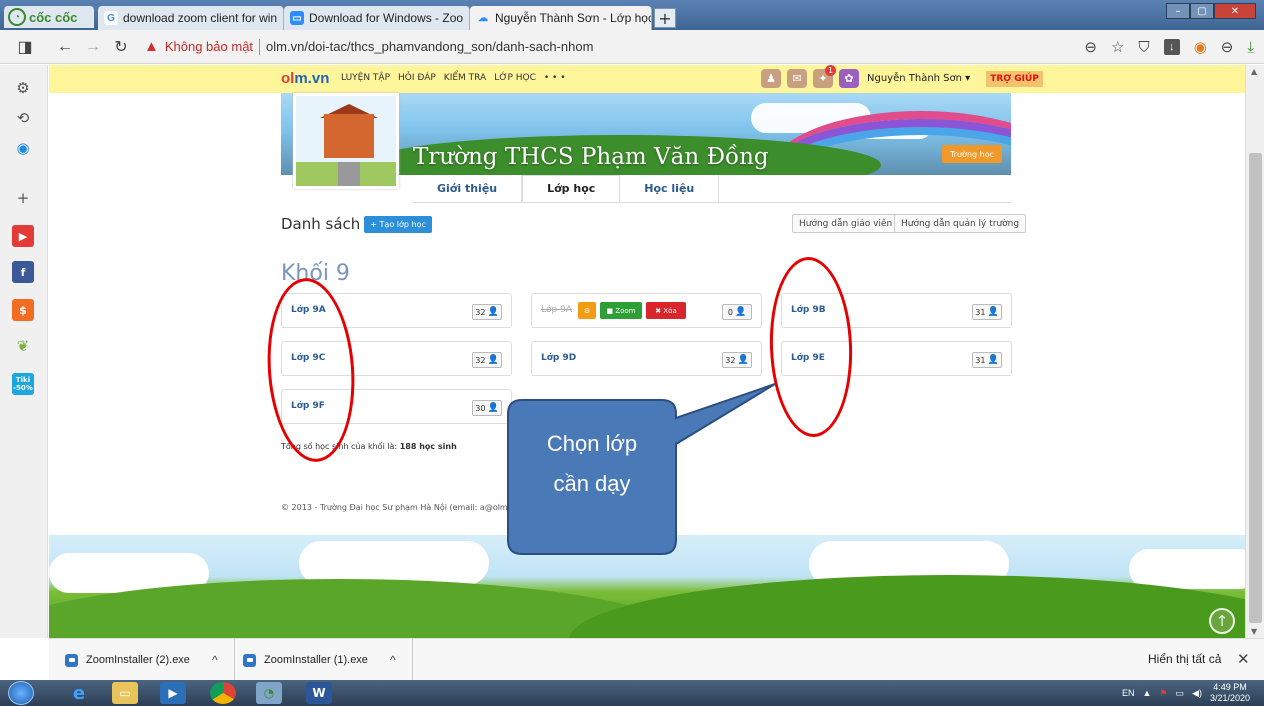  I want to click on clock: 4:49 PM 3/21/2020, so click(1230, 693).